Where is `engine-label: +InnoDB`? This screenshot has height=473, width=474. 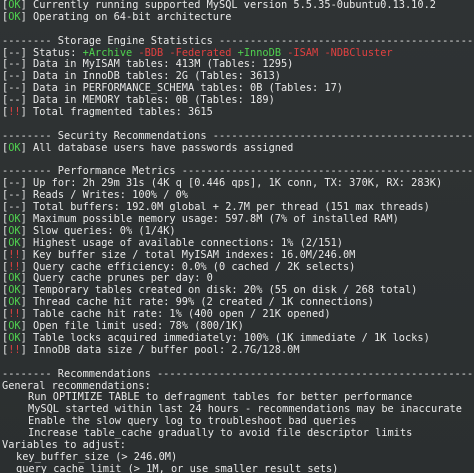 engine-label: +InnoDB is located at coordinates (262, 53).